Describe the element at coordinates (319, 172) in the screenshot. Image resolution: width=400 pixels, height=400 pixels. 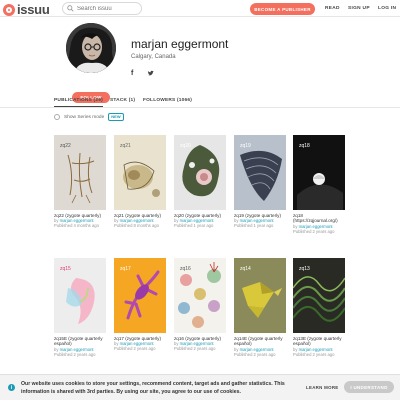
I see `publication-cover: zq18` at that location.